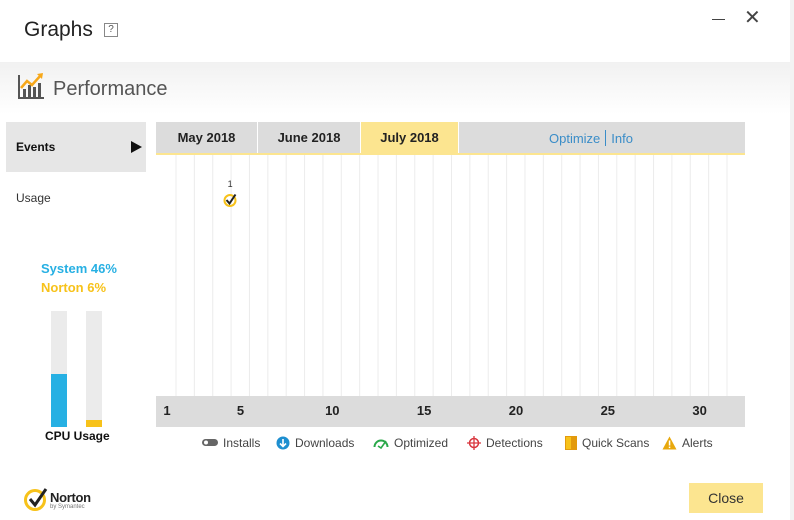 Image resolution: width=794 pixels, height=520 pixels. I want to click on axis-tick-label: 10, so click(332, 410).